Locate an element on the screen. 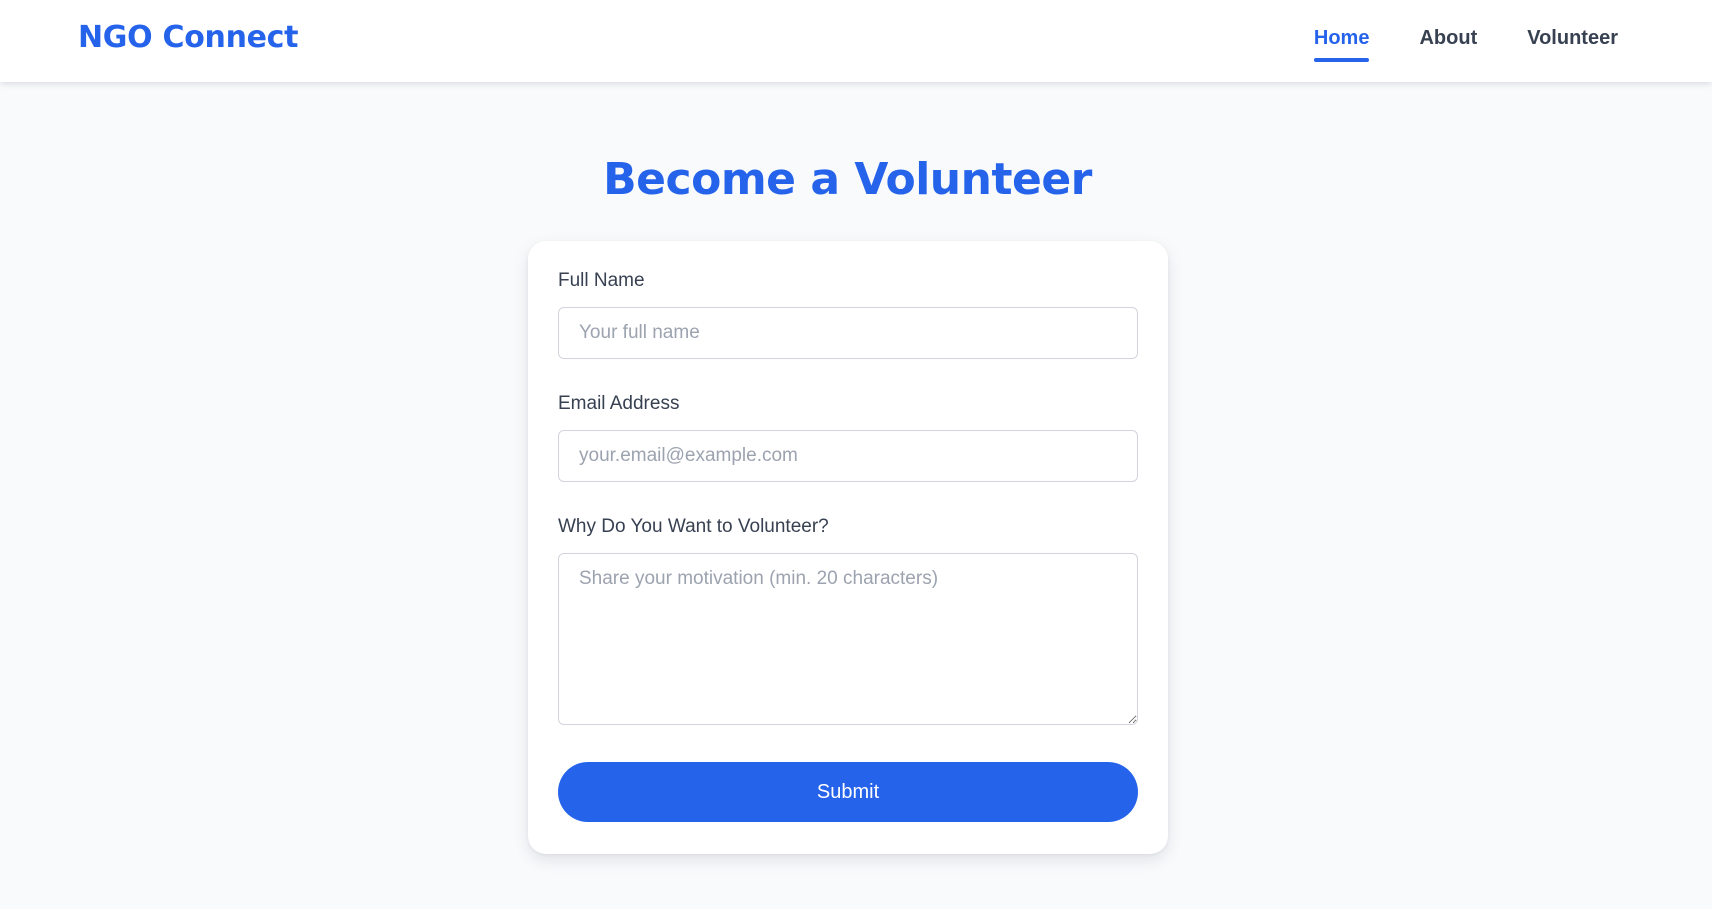  submit-button: Submit is located at coordinates (848, 792).